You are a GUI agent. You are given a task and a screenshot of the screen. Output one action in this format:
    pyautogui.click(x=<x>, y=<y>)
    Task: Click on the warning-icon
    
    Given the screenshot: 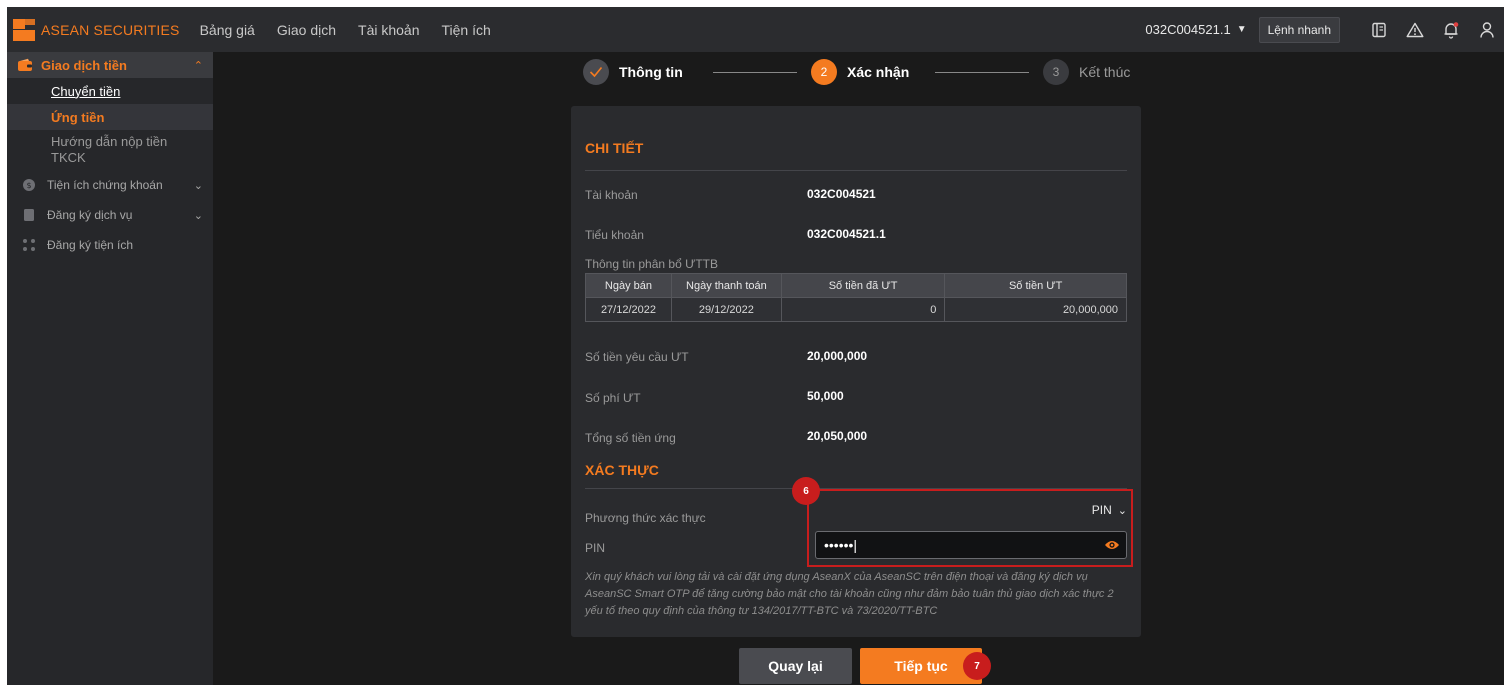 What is the action you would take?
    pyautogui.click(x=1415, y=30)
    